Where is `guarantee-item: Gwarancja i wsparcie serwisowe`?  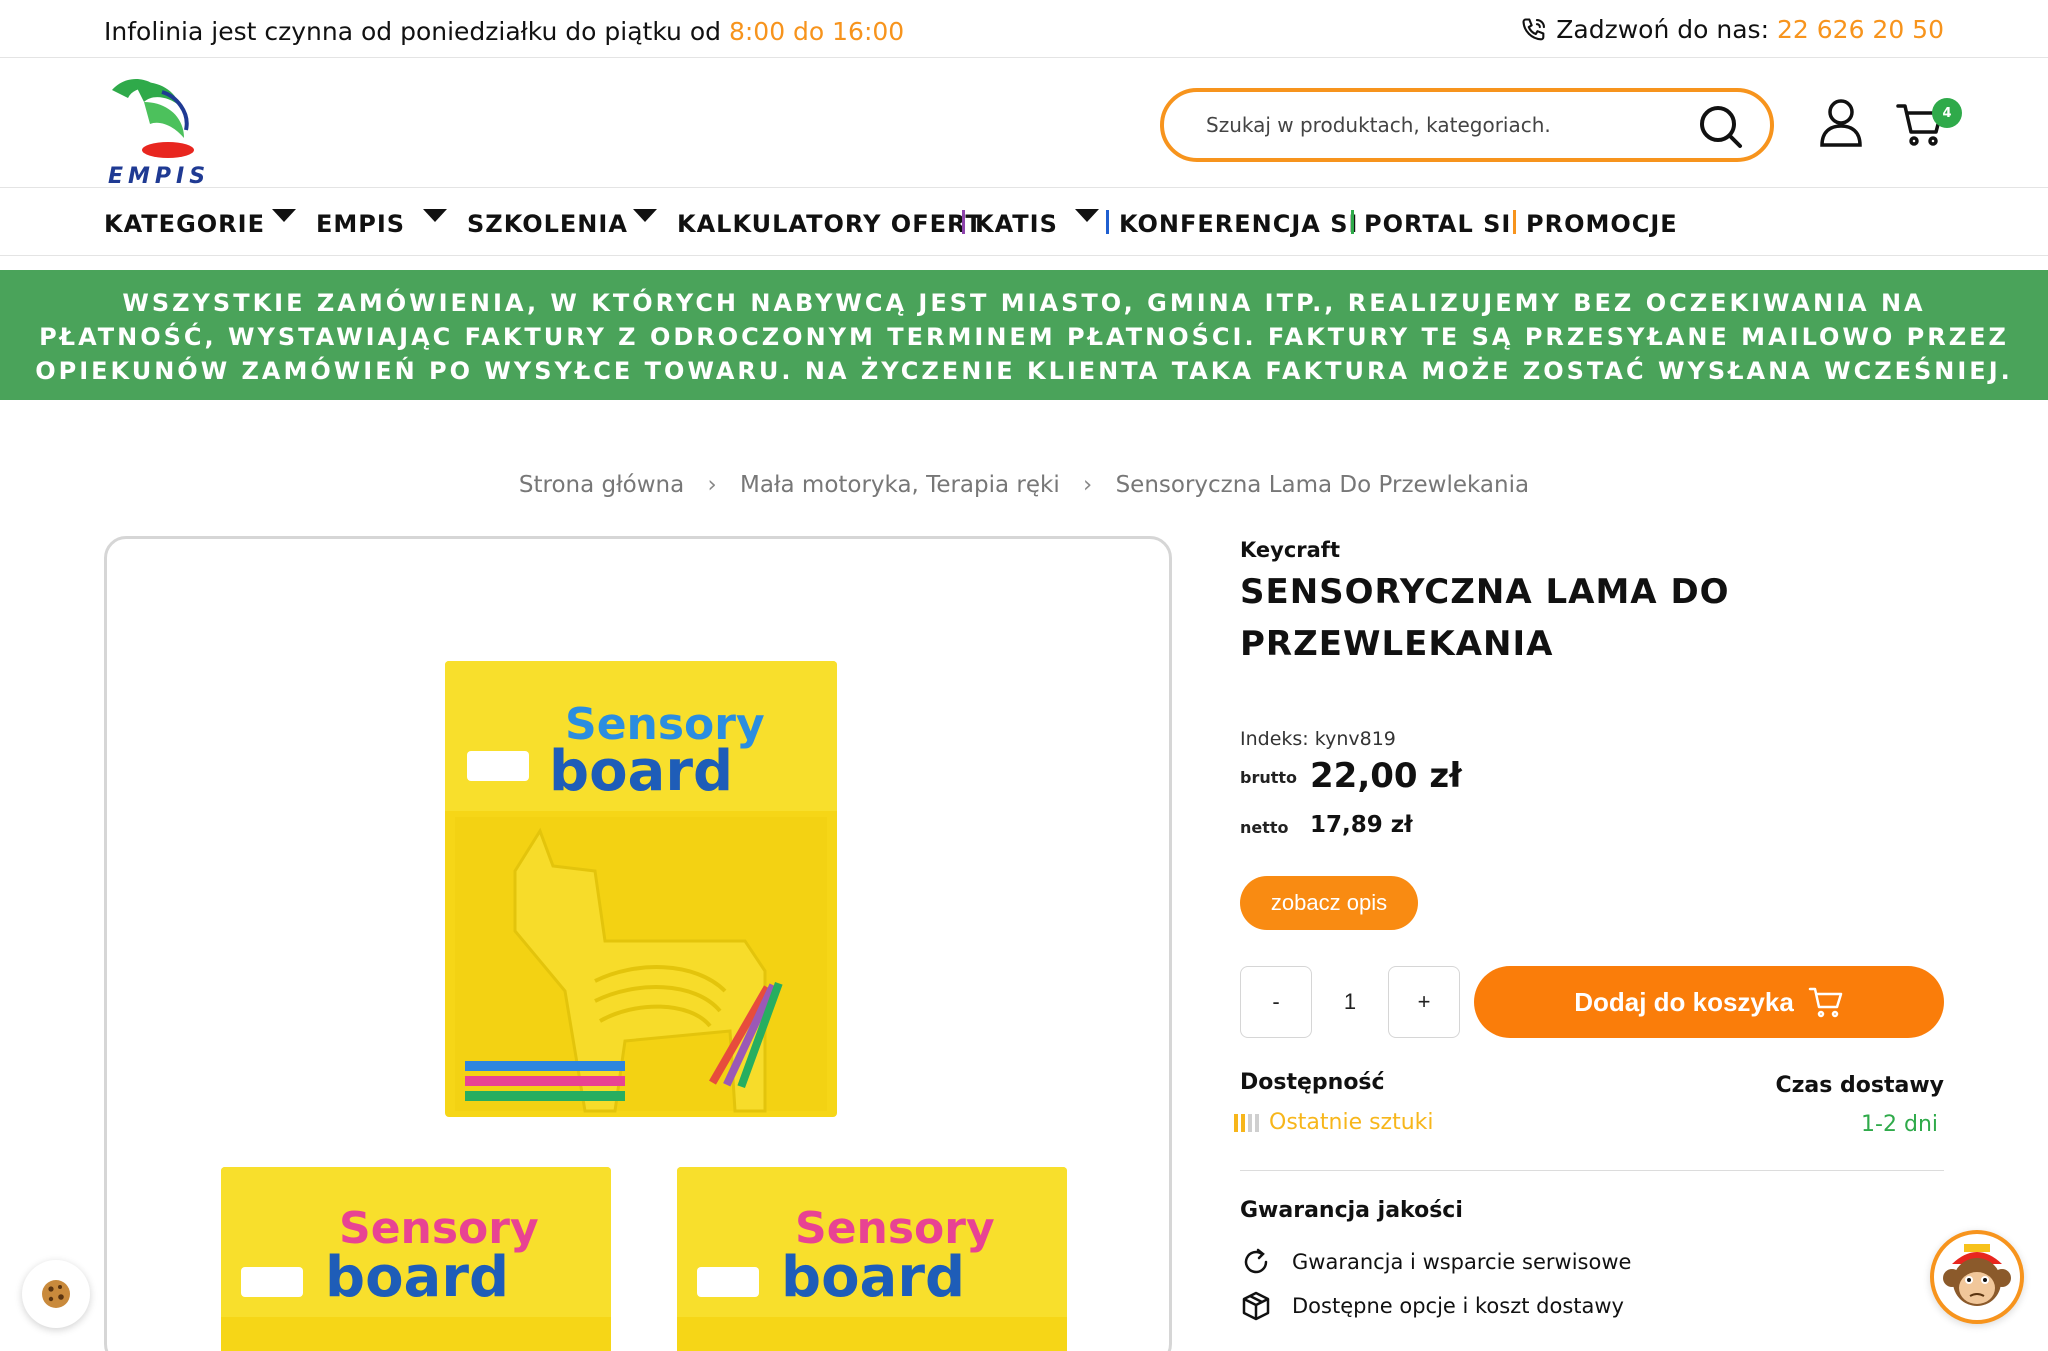
guarantee-item: Gwarancja i wsparcie serwisowe is located at coordinates (1435, 1262).